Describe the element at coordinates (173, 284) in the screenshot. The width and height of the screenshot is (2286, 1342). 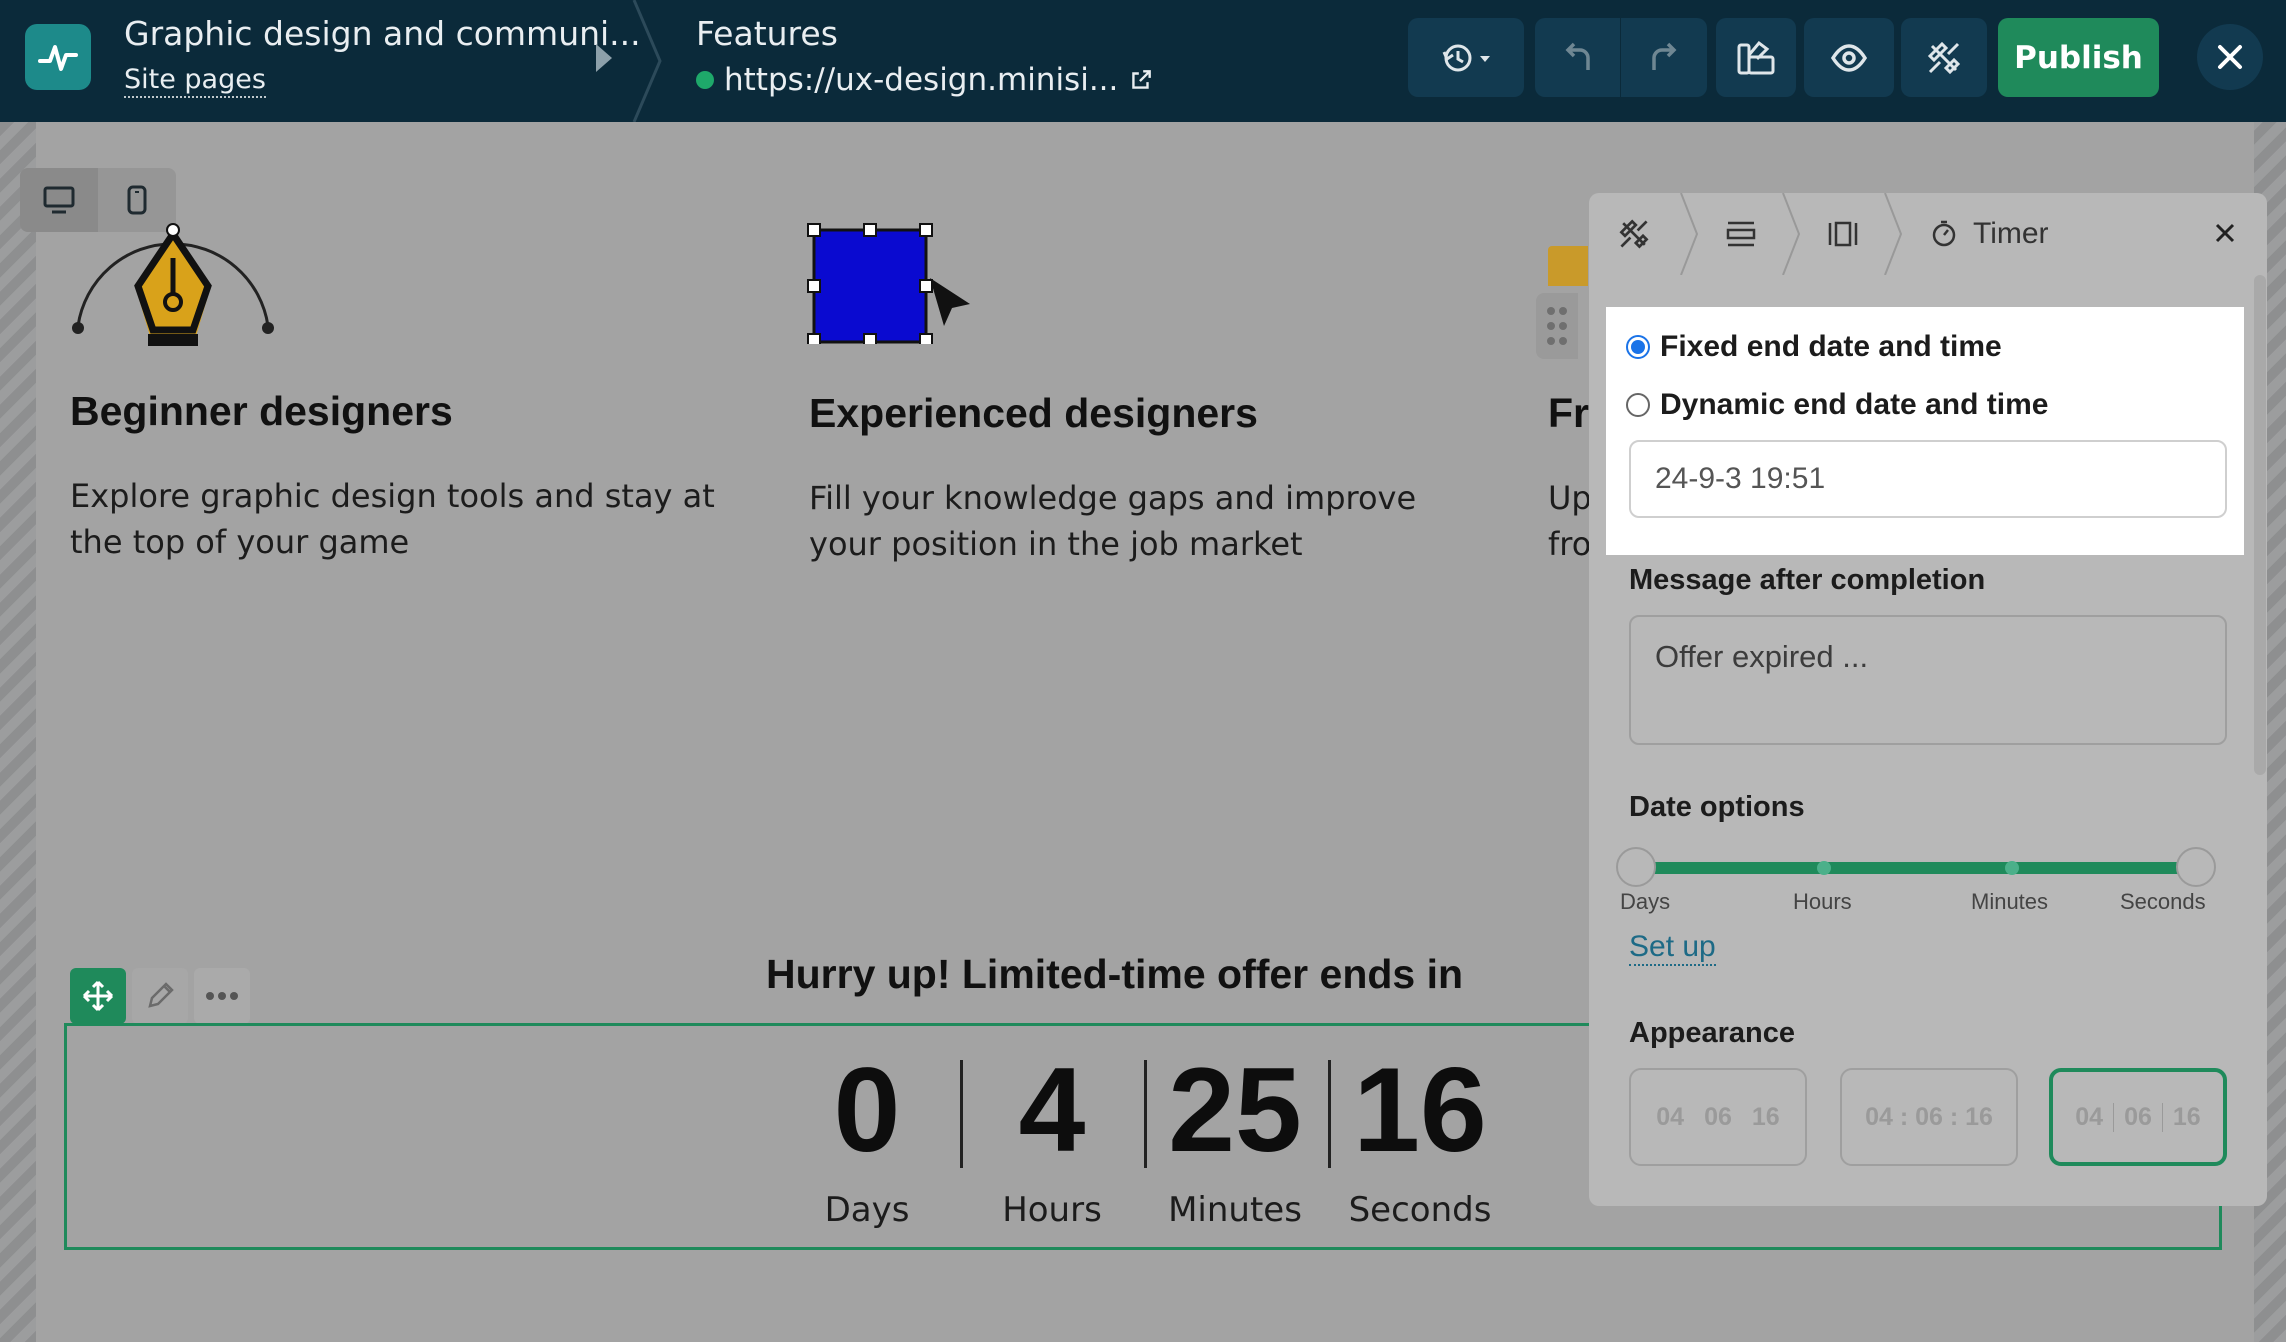
I see `pen-tool-icon` at that location.